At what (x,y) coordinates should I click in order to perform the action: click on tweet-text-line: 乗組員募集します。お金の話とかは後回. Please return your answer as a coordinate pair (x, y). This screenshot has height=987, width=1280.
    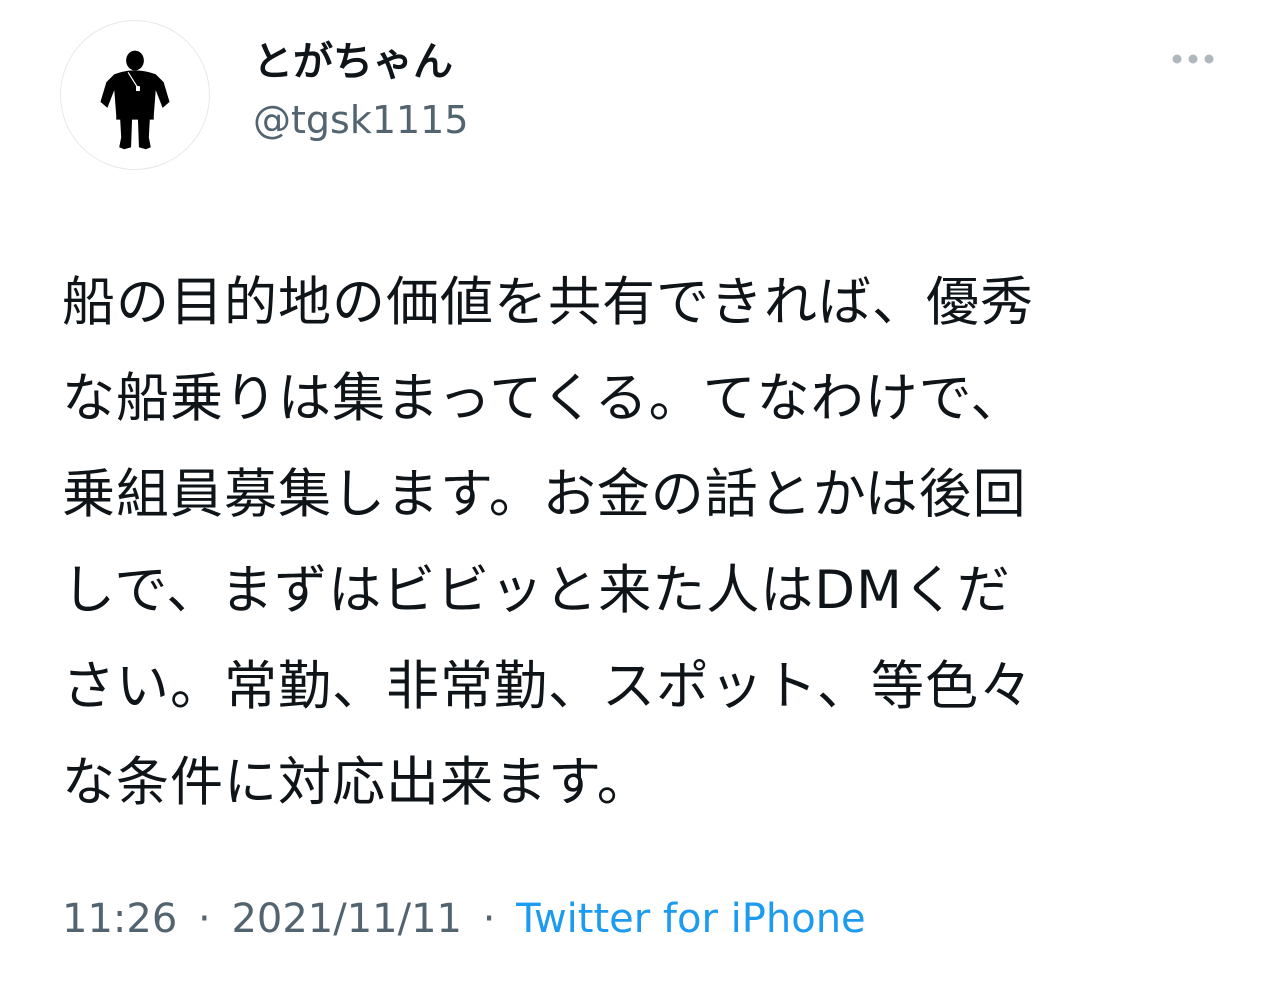
    Looking at the image, I should click on (544, 494).